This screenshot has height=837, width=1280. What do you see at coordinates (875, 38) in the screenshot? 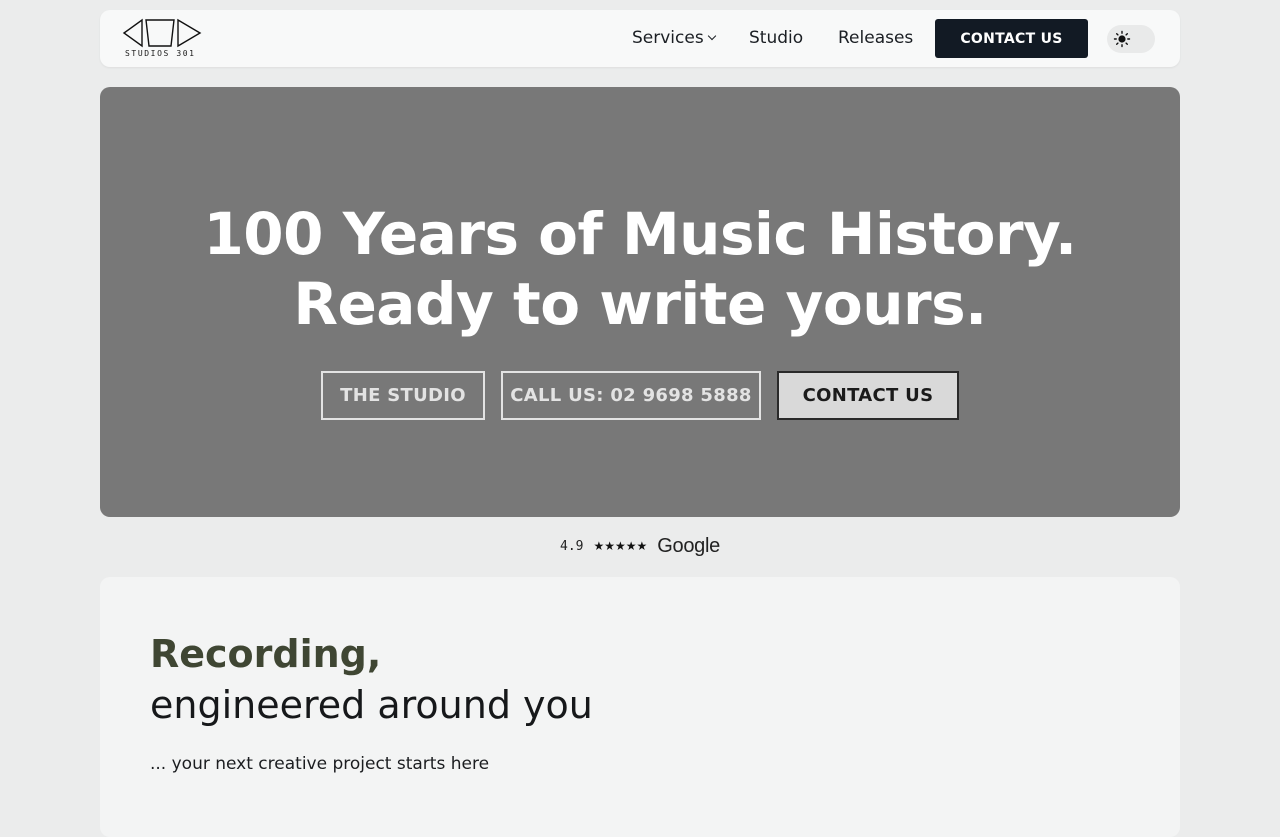
I see `nav-releases-link: Releases` at bounding box center [875, 38].